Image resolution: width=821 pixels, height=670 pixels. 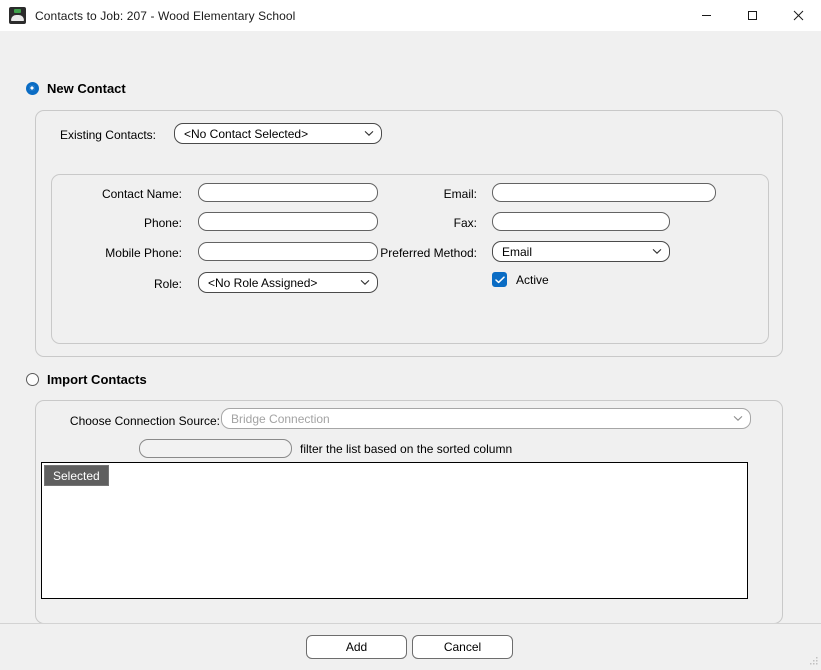 I want to click on email-label: Email:, so click(x=460, y=194).